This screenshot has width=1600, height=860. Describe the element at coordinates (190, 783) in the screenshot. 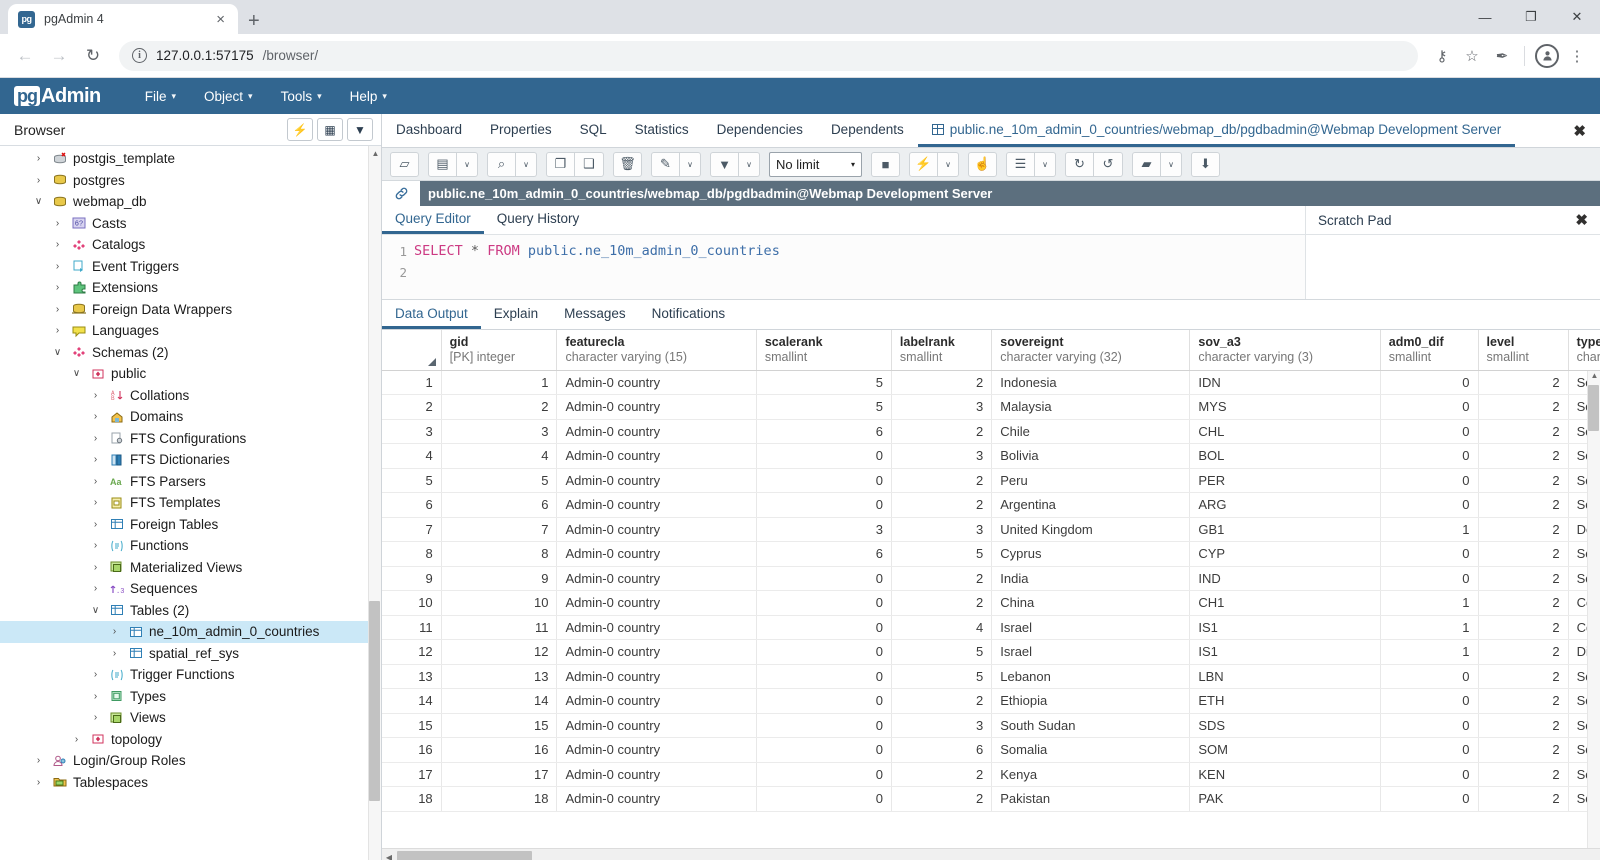

I see `tree-item-tablespaces: › Tablespaces` at that location.